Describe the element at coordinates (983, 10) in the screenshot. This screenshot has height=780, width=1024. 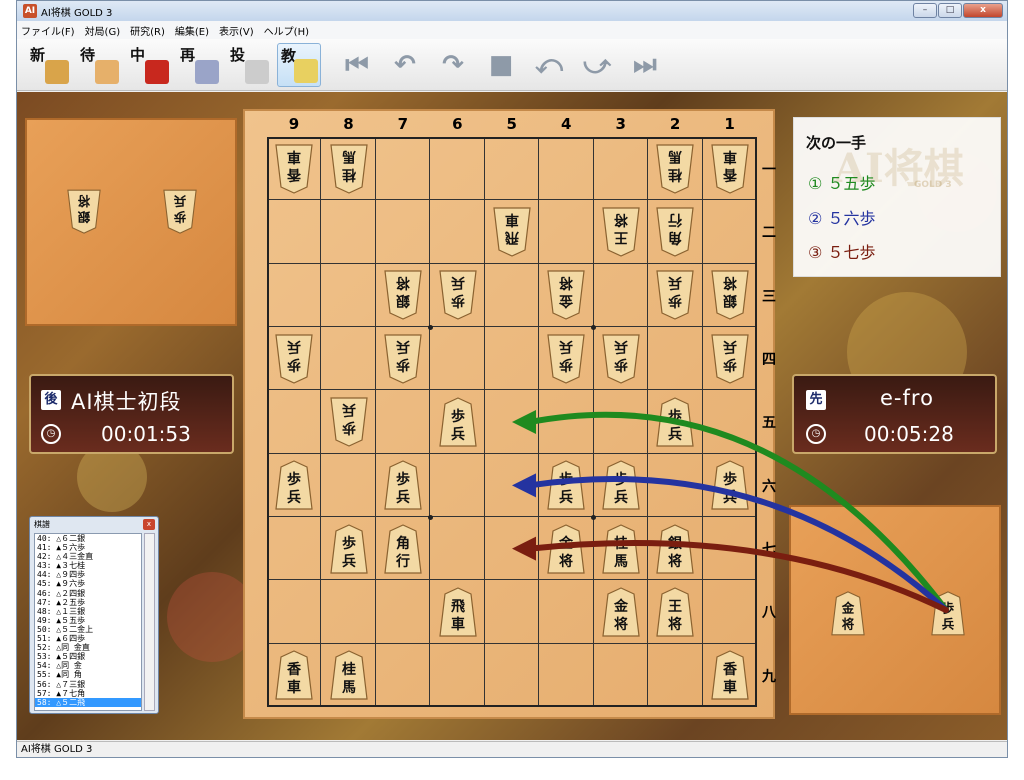
I see `close-button: x` at that location.